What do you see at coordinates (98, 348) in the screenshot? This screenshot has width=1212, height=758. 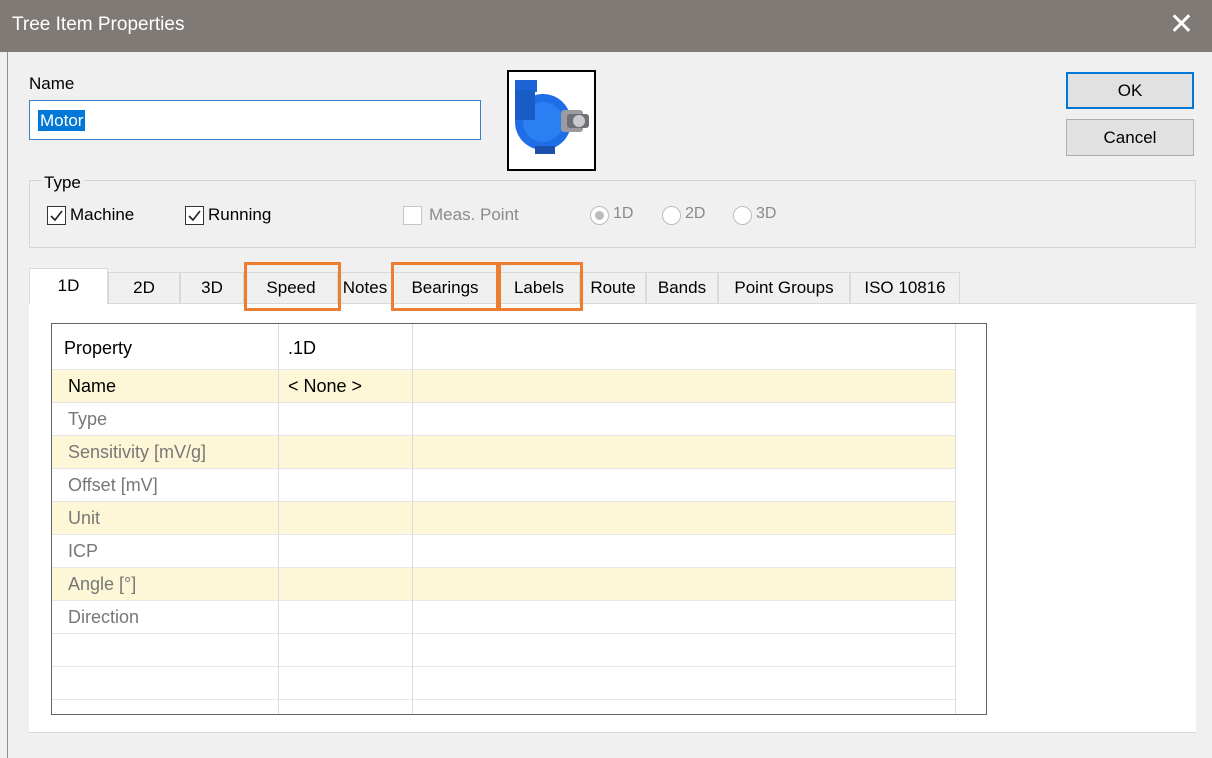 I see `column-header-property: Property` at bounding box center [98, 348].